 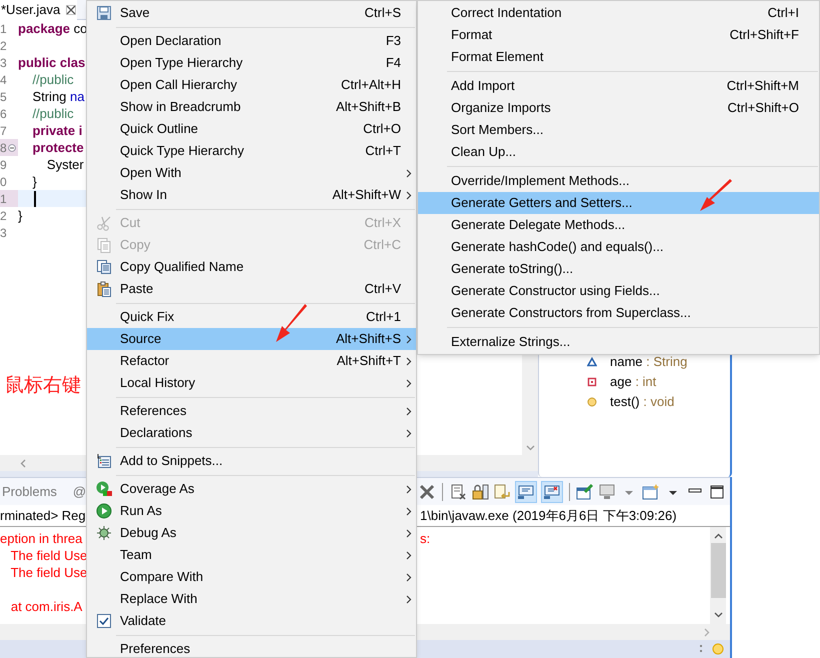 What do you see at coordinates (251, 107) in the screenshot?
I see `menu-item: Show in Breadcrumb Alt+Shift+B` at bounding box center [251, 107].